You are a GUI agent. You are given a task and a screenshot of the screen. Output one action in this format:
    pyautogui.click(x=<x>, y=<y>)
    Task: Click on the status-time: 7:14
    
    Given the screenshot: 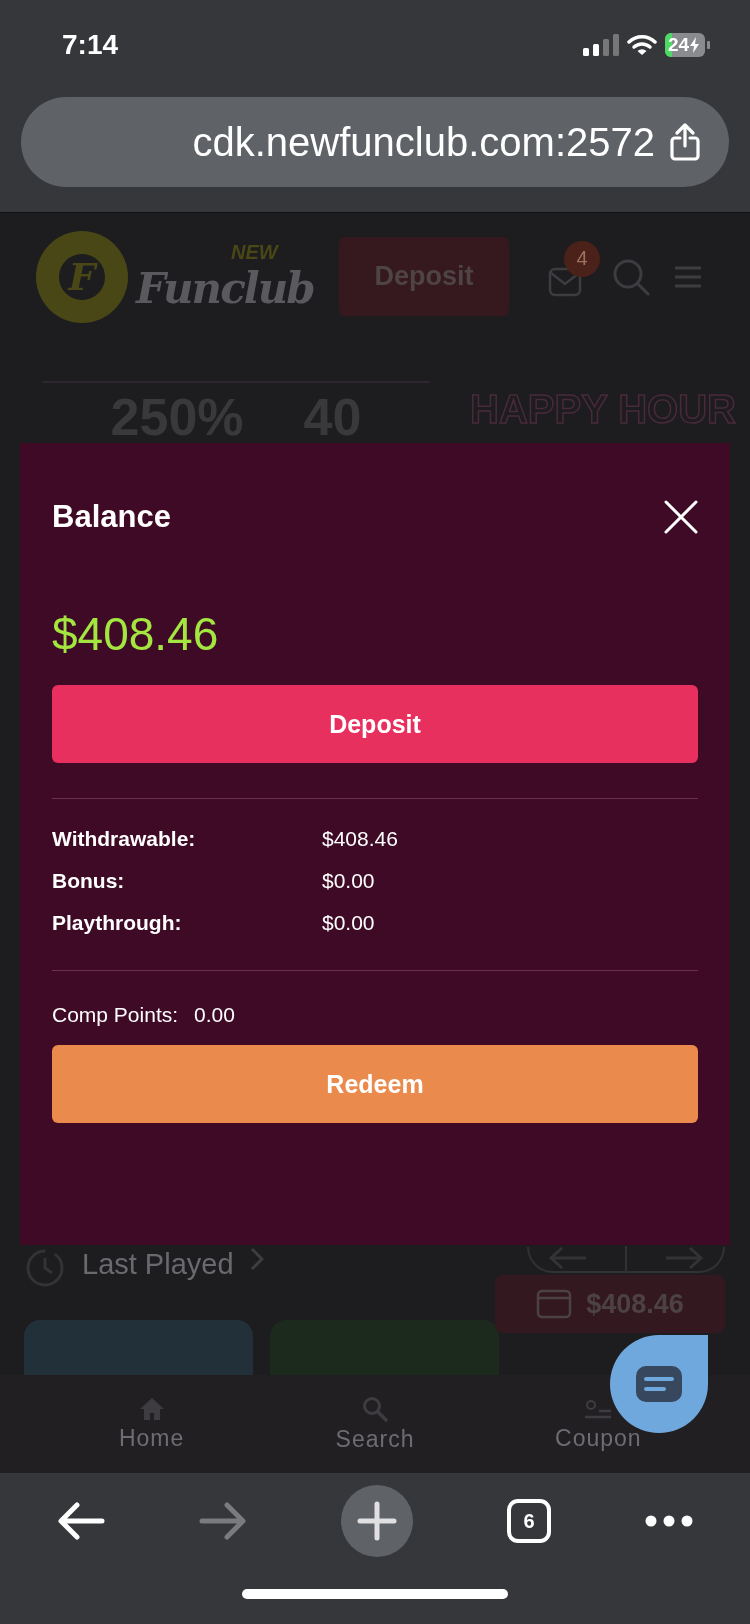 What is the action you would take?
    pyautogui.click(x=90, y=45)
    